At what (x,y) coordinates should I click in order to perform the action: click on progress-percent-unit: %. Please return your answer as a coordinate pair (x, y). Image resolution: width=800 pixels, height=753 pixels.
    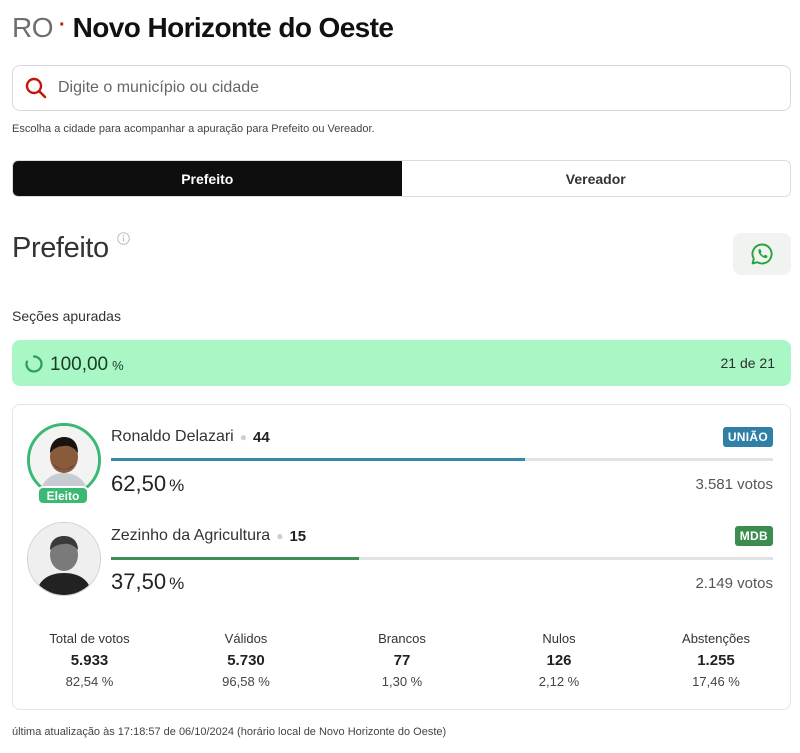
    Looking at the image, I should click on (118, 365).